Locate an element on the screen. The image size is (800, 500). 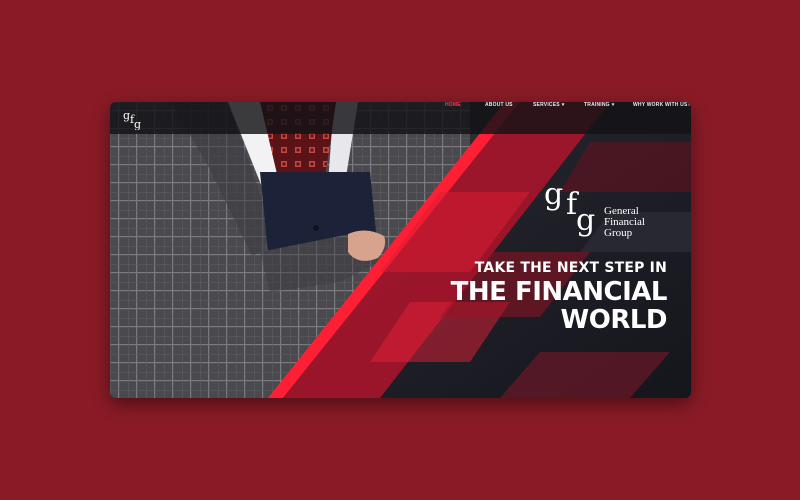
nav-training: TRAINING ▾ is located at coordinates (599, 105).